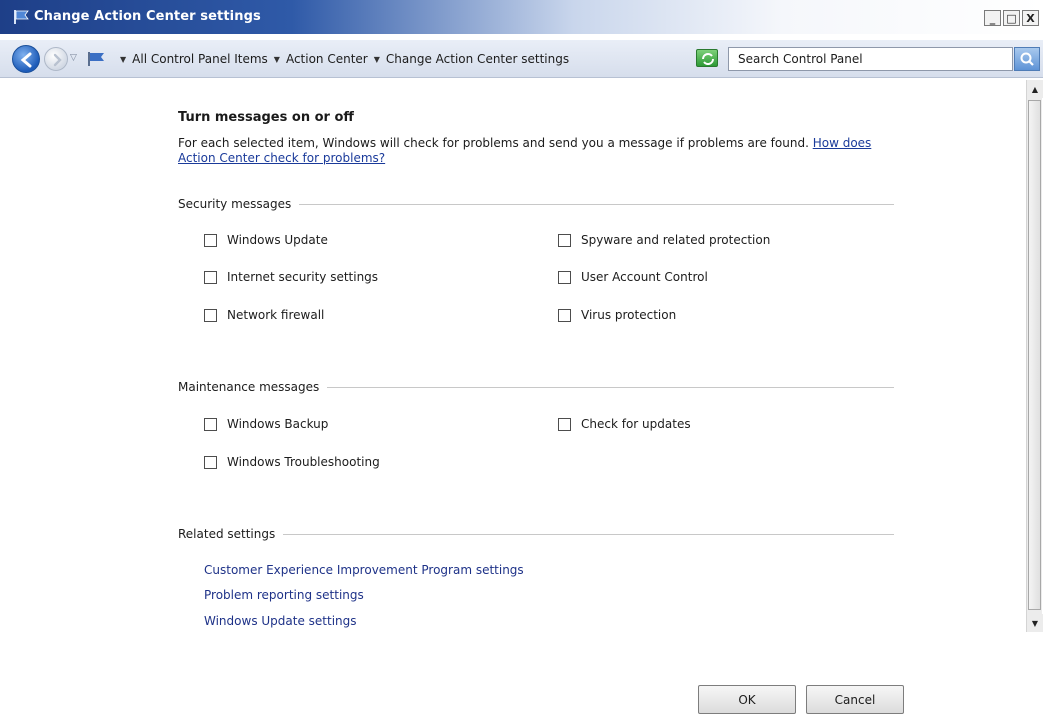  I want to click on checkbox-label: Windows Troubleshooting, so click(303, 462).